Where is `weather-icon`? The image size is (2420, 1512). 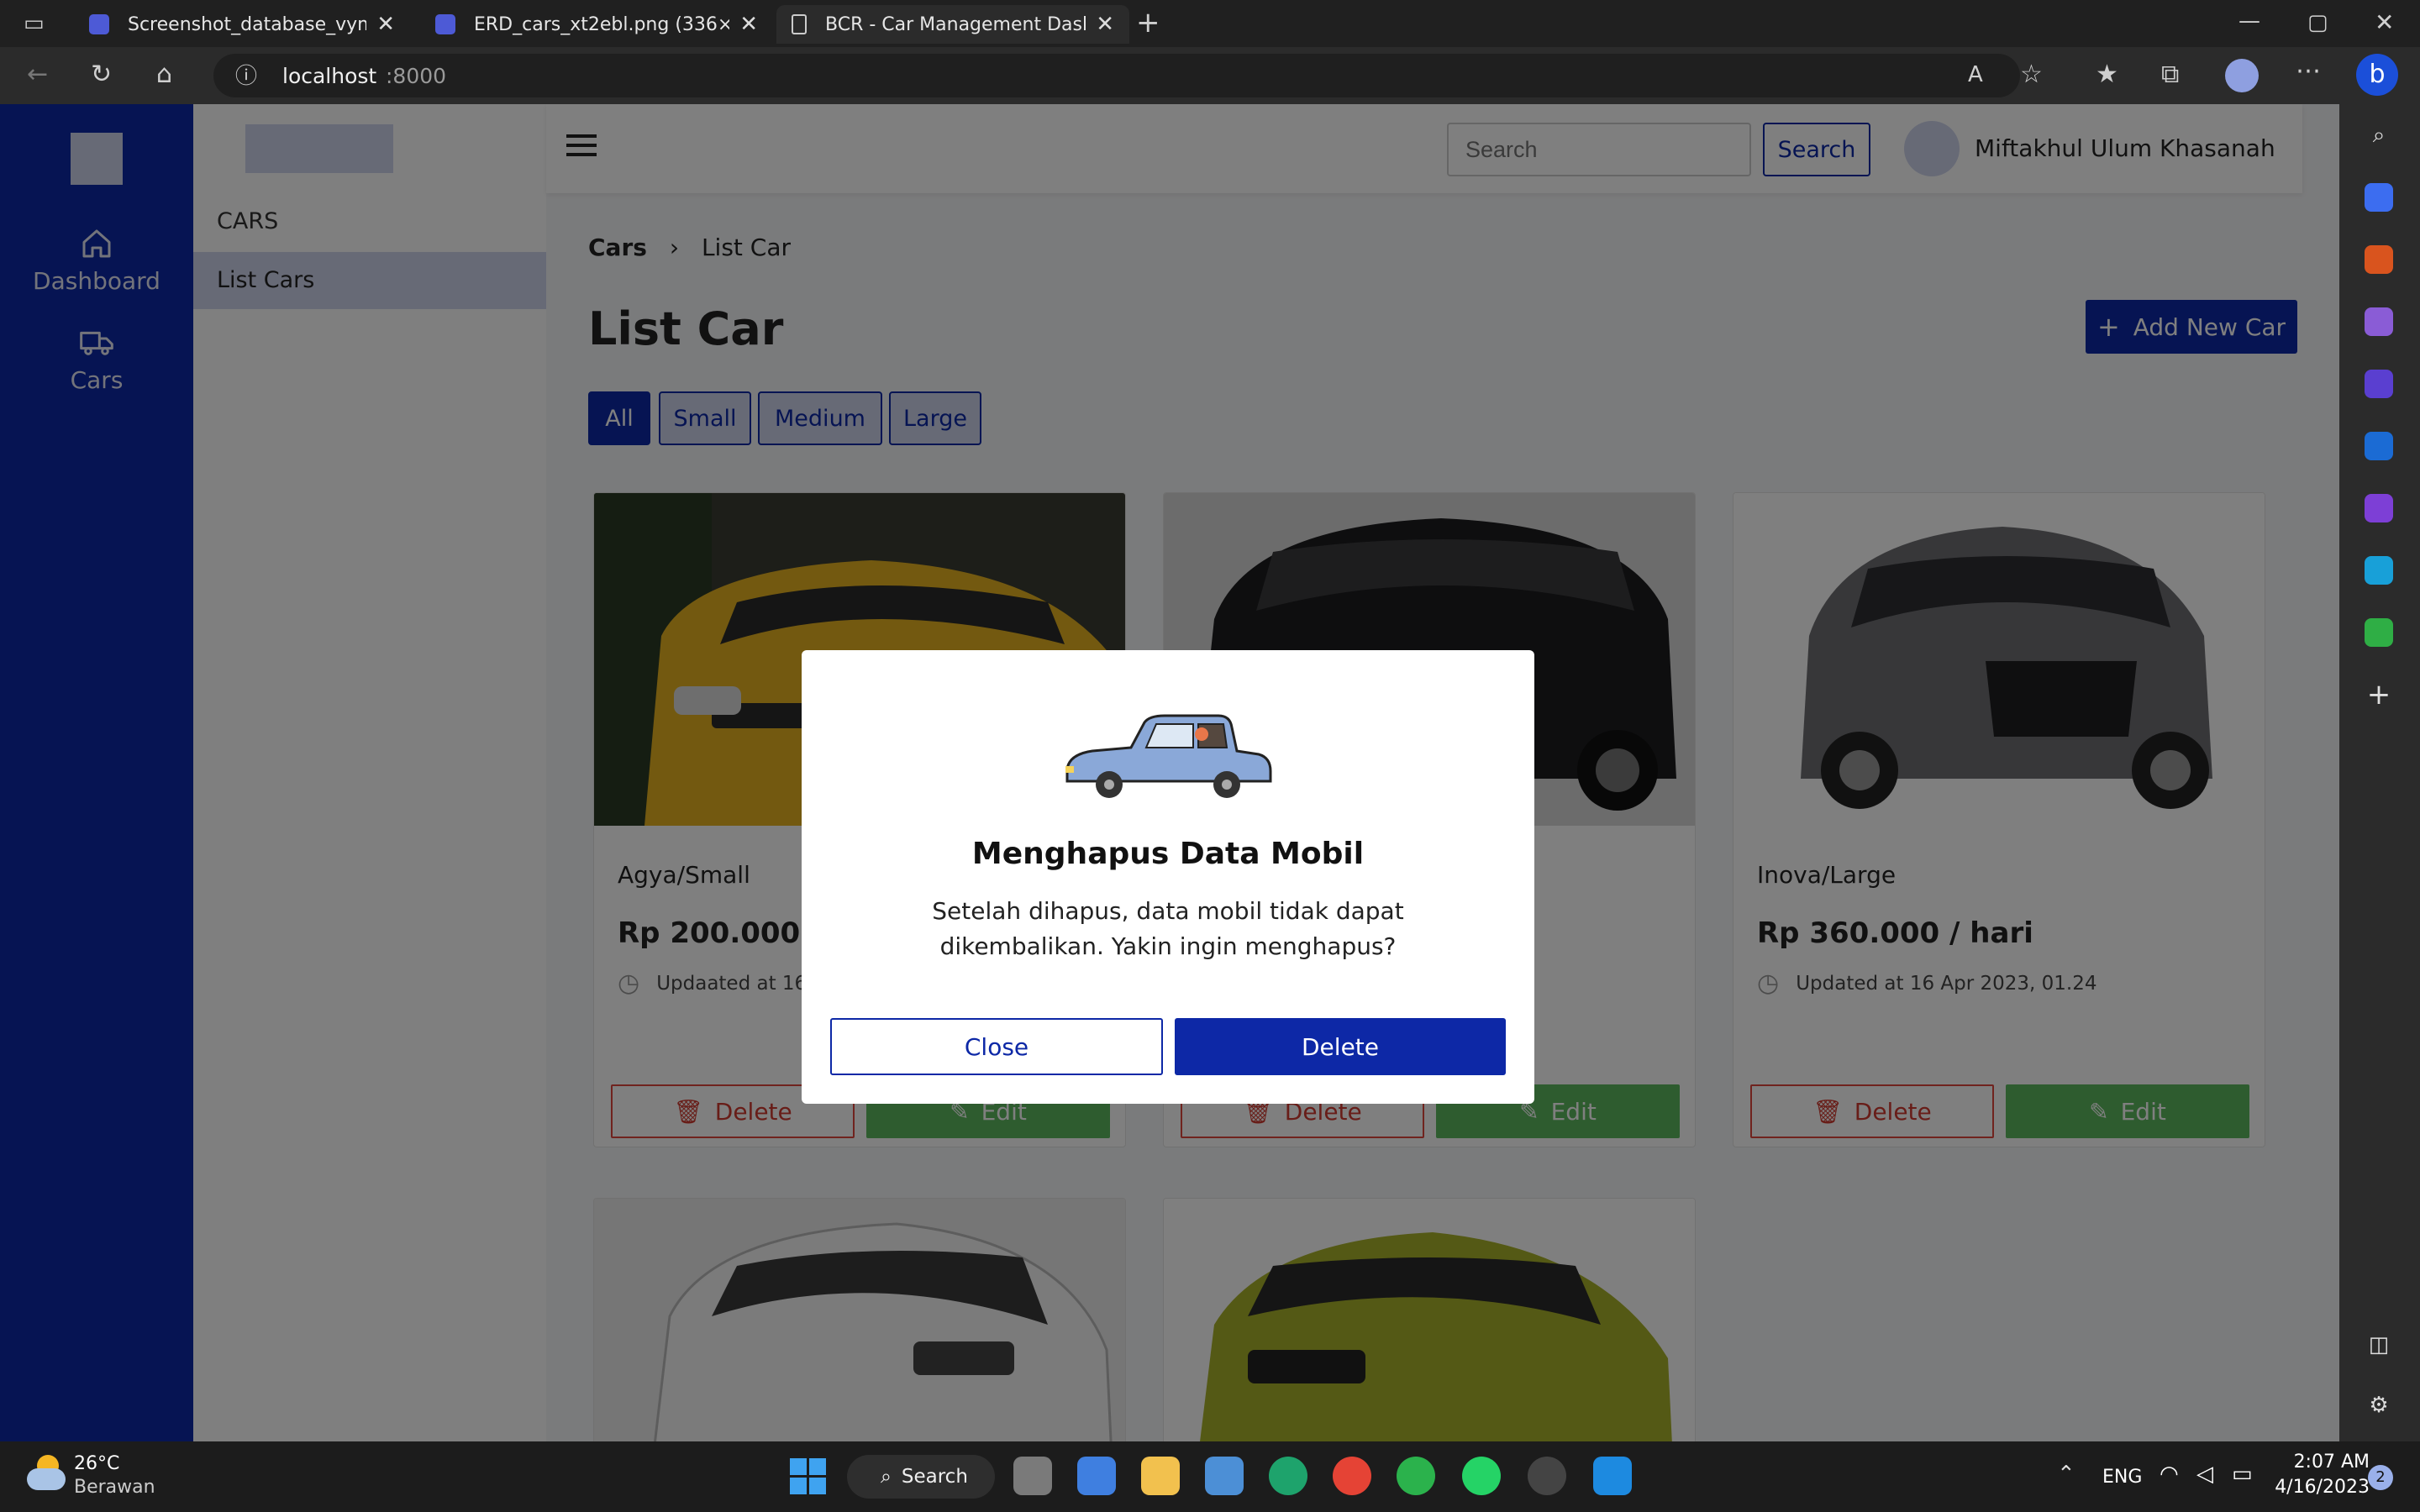
weather-icon is located at coordinates (46, 1474).